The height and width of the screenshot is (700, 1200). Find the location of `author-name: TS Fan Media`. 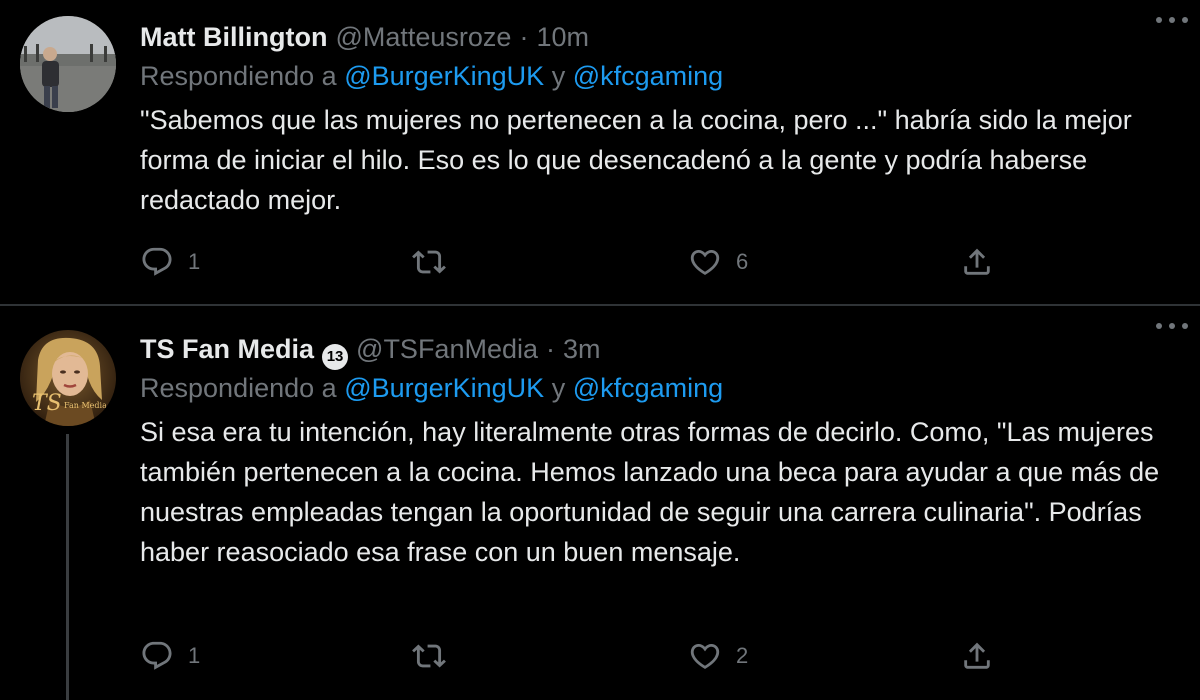

author-name: TS Fan Media is located at coordinates (227, 349).